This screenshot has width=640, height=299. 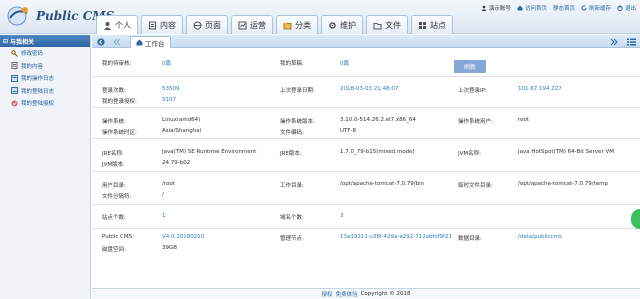 I want to click on jvm-version-value: 24.79-b02, so click(x=176, y=163).